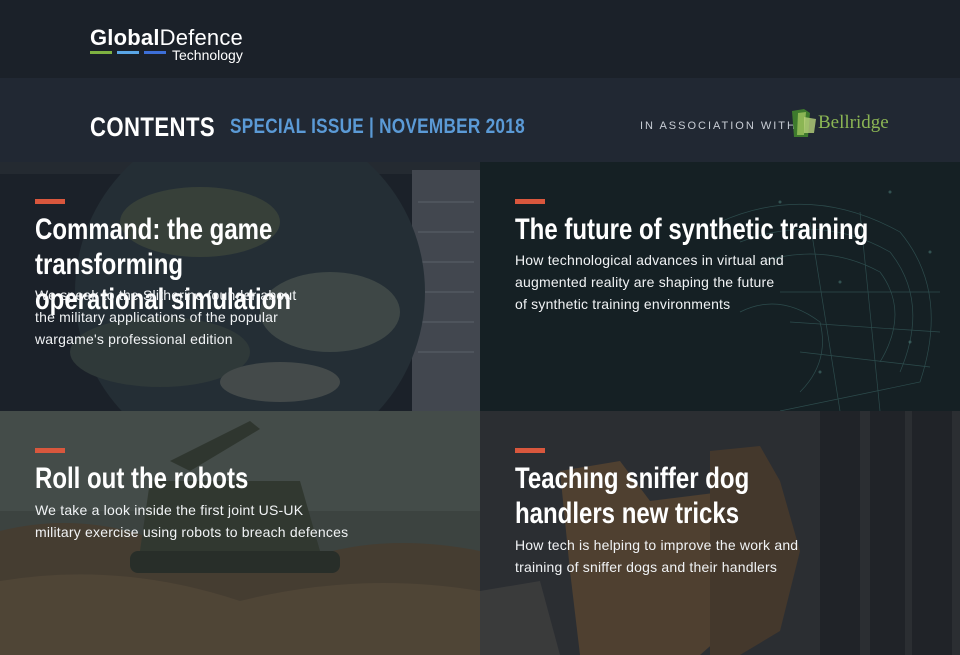 The height and width of the screenshot is (655, 960). I want to click on article-desc-line: We speak to the Slitherine founder about, so click(166, 295).